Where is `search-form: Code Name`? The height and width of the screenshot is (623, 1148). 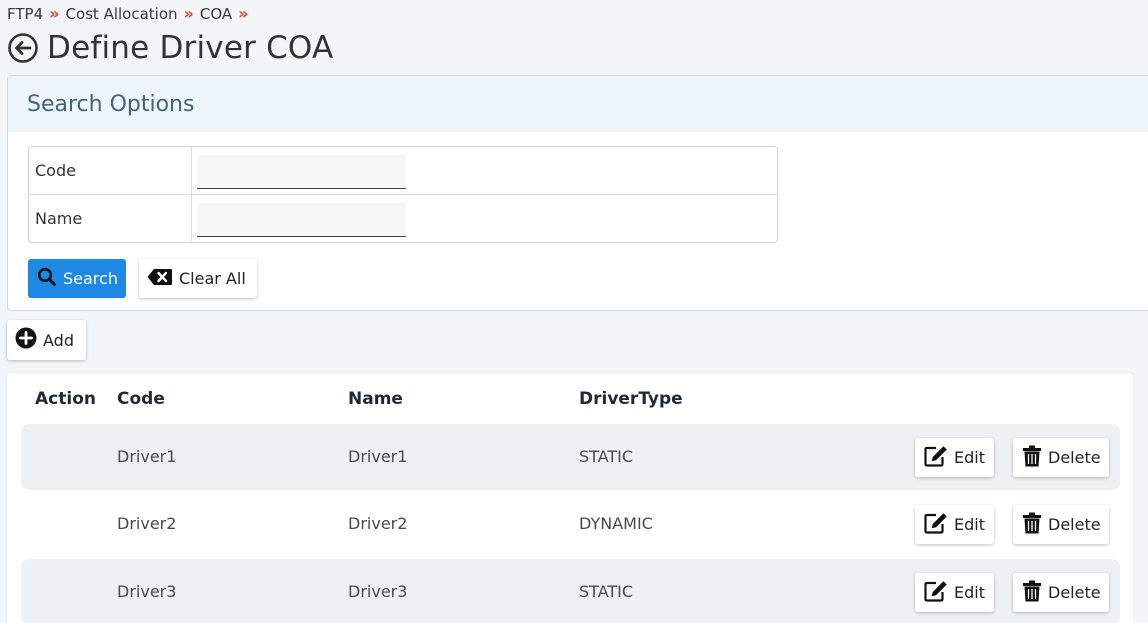
search-form: Code Name is located at coordinates (403, 194).